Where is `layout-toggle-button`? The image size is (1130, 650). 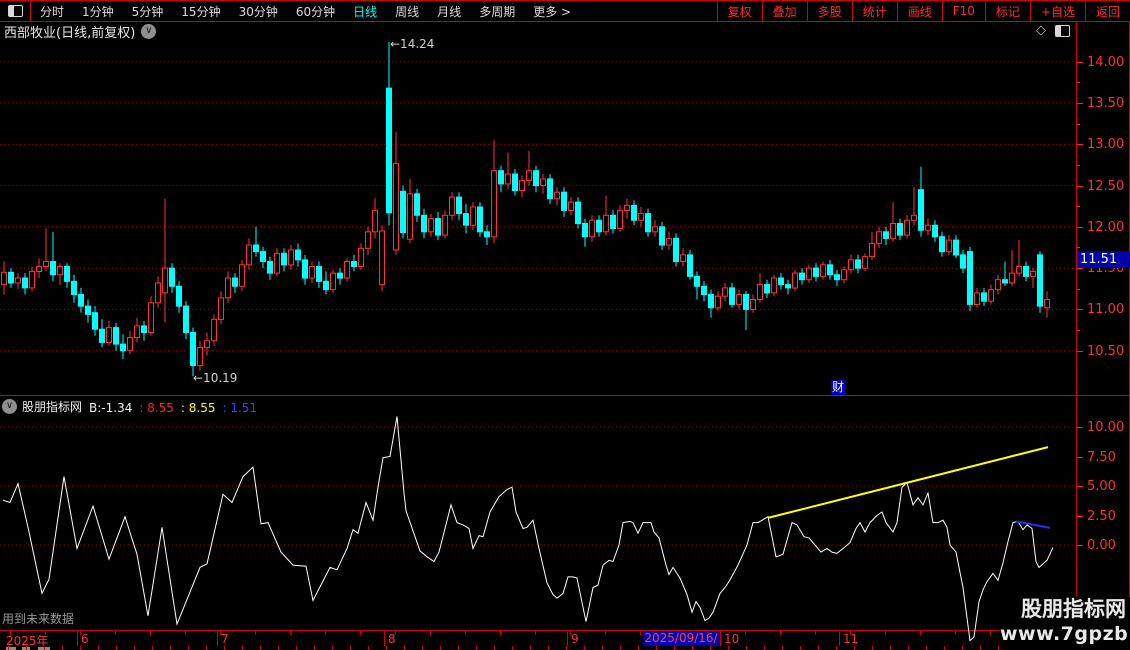 layout-toggle-button is located at coordinates (15, 11).